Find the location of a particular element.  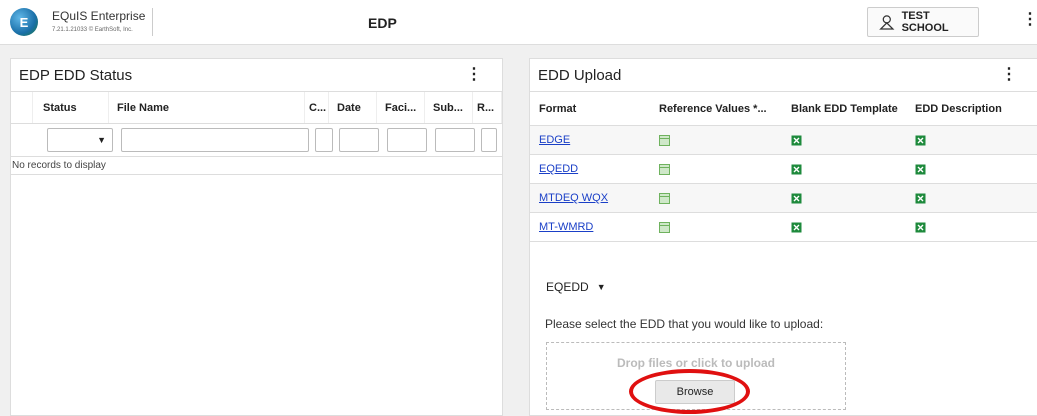

file-name-filter-input is located at coordinates (215, 140).